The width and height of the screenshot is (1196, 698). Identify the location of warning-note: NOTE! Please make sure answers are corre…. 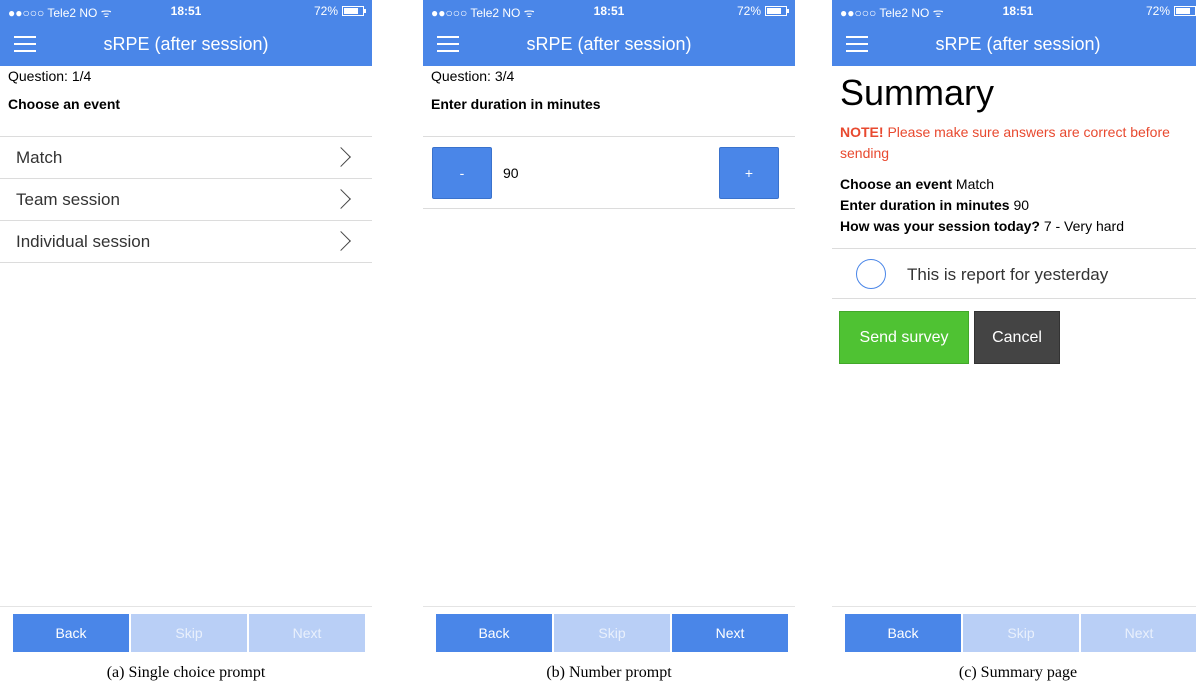
(1014, 148).